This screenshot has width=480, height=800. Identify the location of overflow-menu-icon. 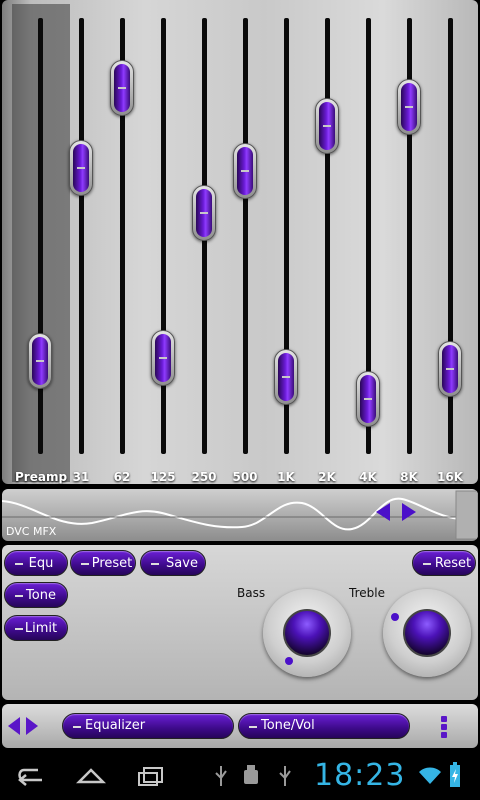
(444, 727).